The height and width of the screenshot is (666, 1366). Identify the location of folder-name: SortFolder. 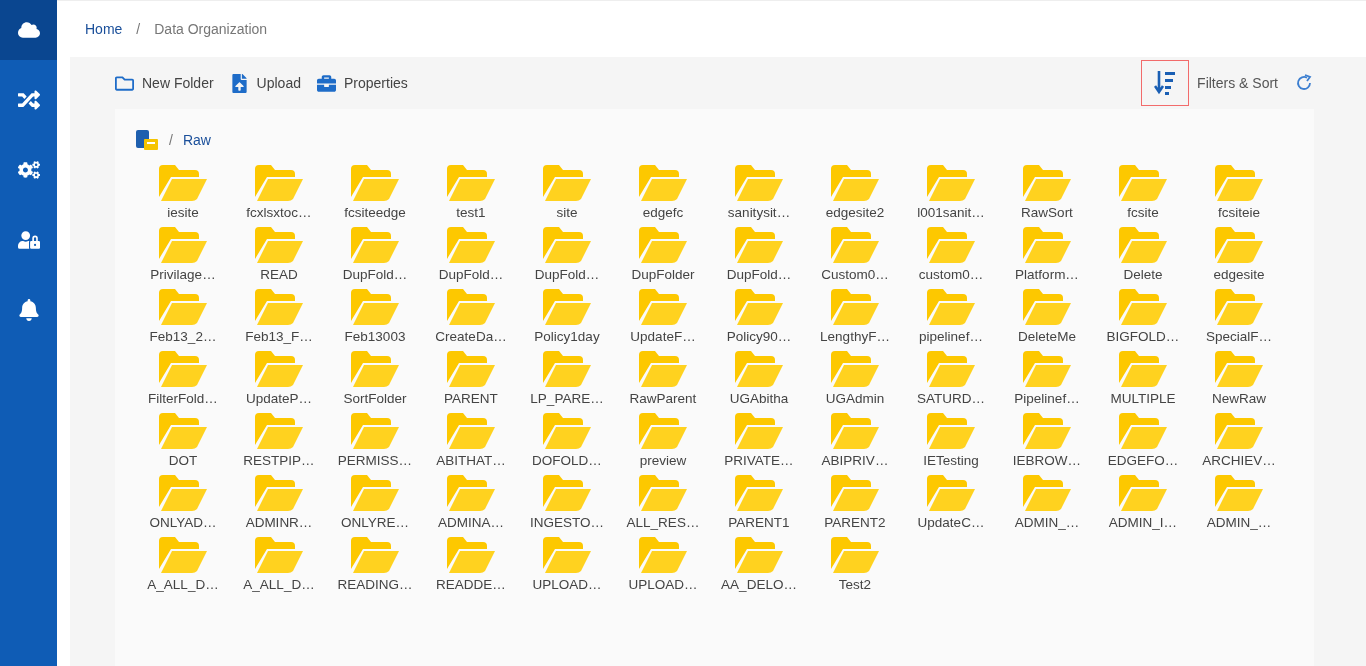
(375, 398).